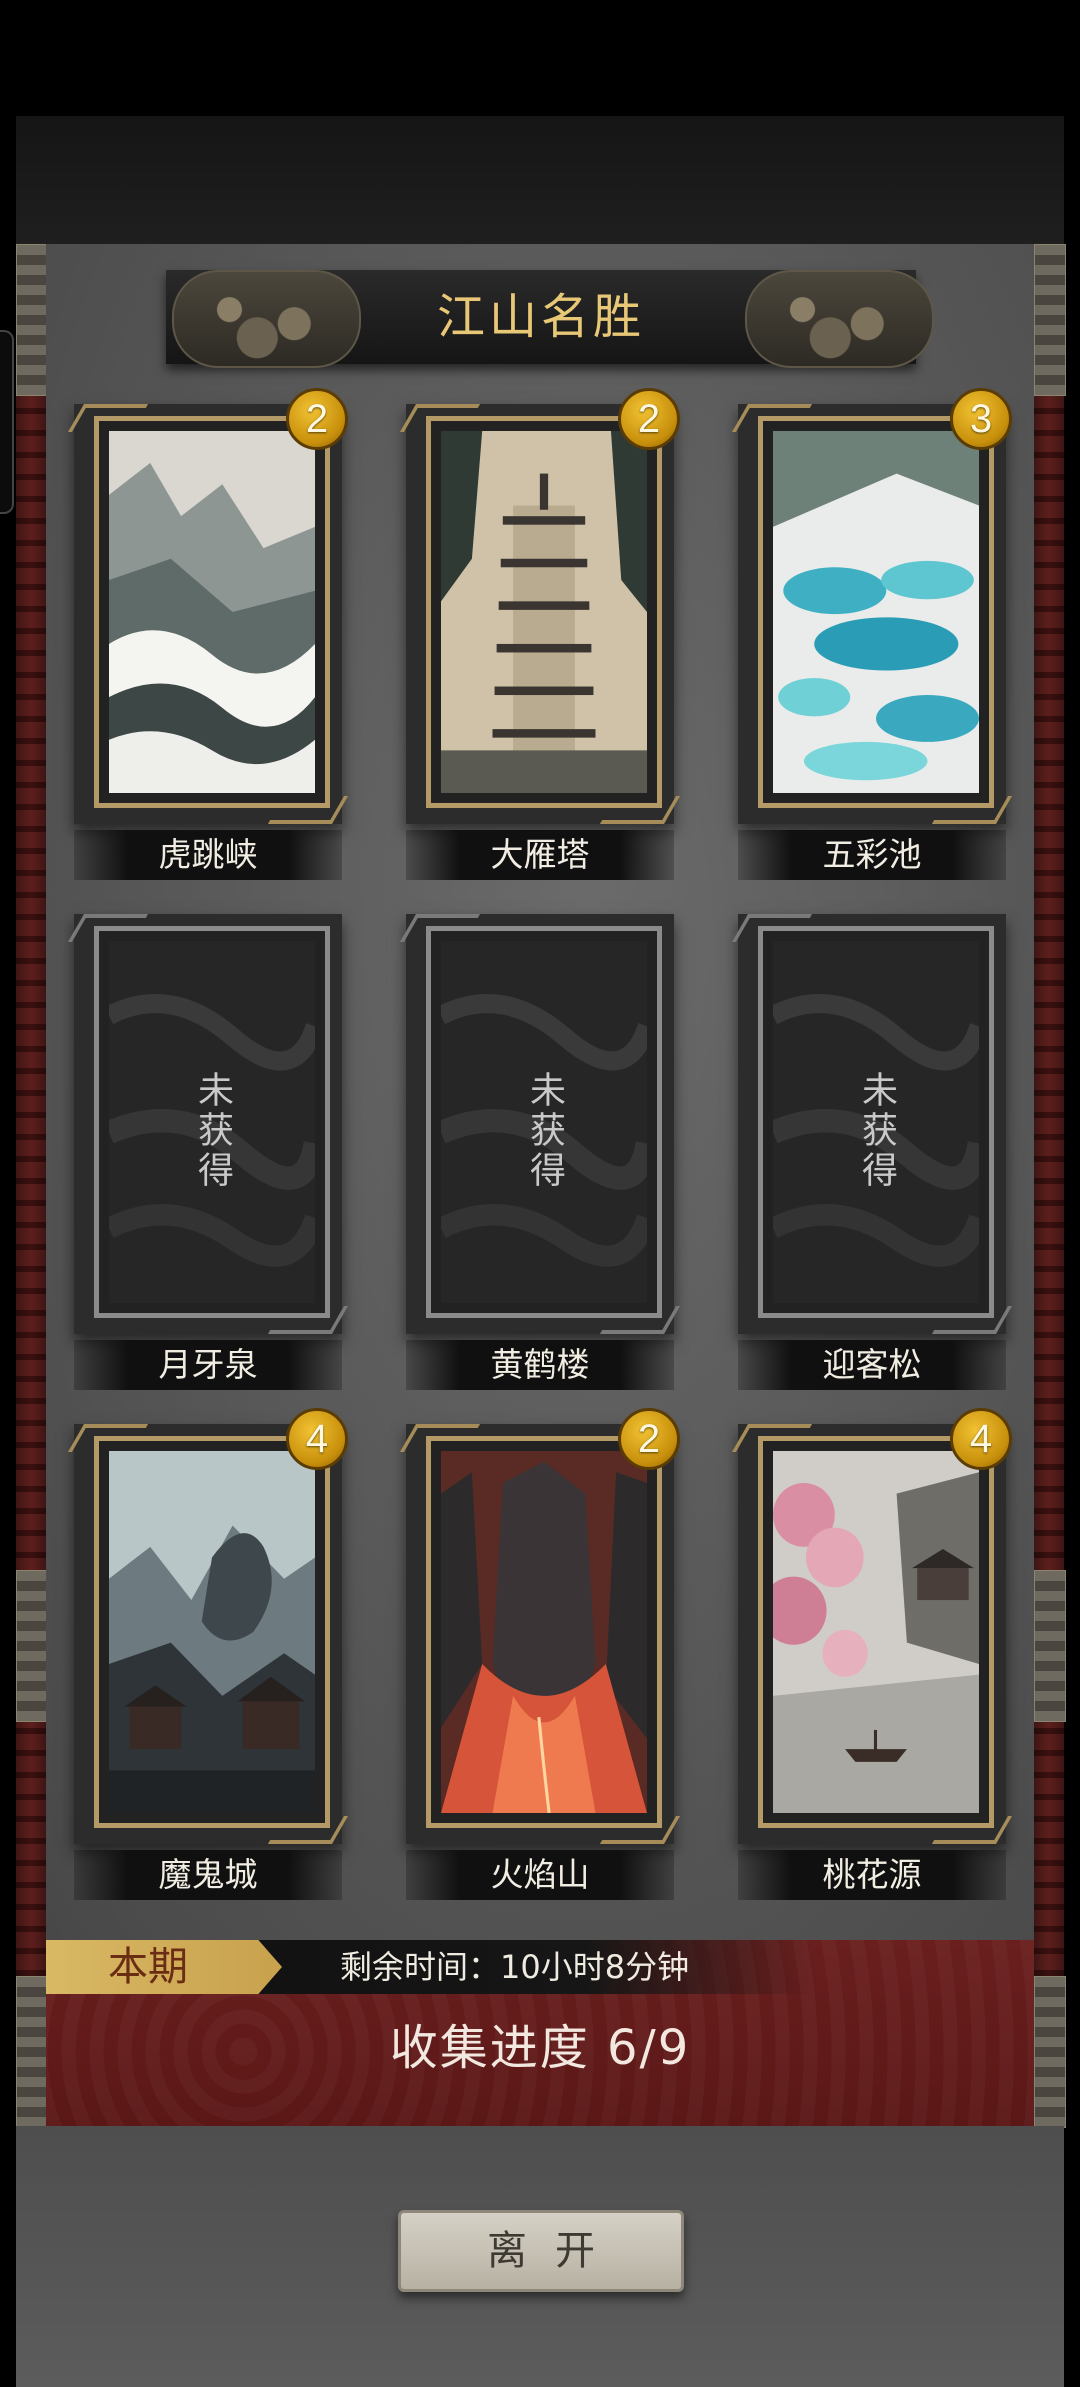 This screenshot has width=1080, height=2387. Describe the element at coordinates (7, 422) in the screenshot. I see `side-tab` at that location.